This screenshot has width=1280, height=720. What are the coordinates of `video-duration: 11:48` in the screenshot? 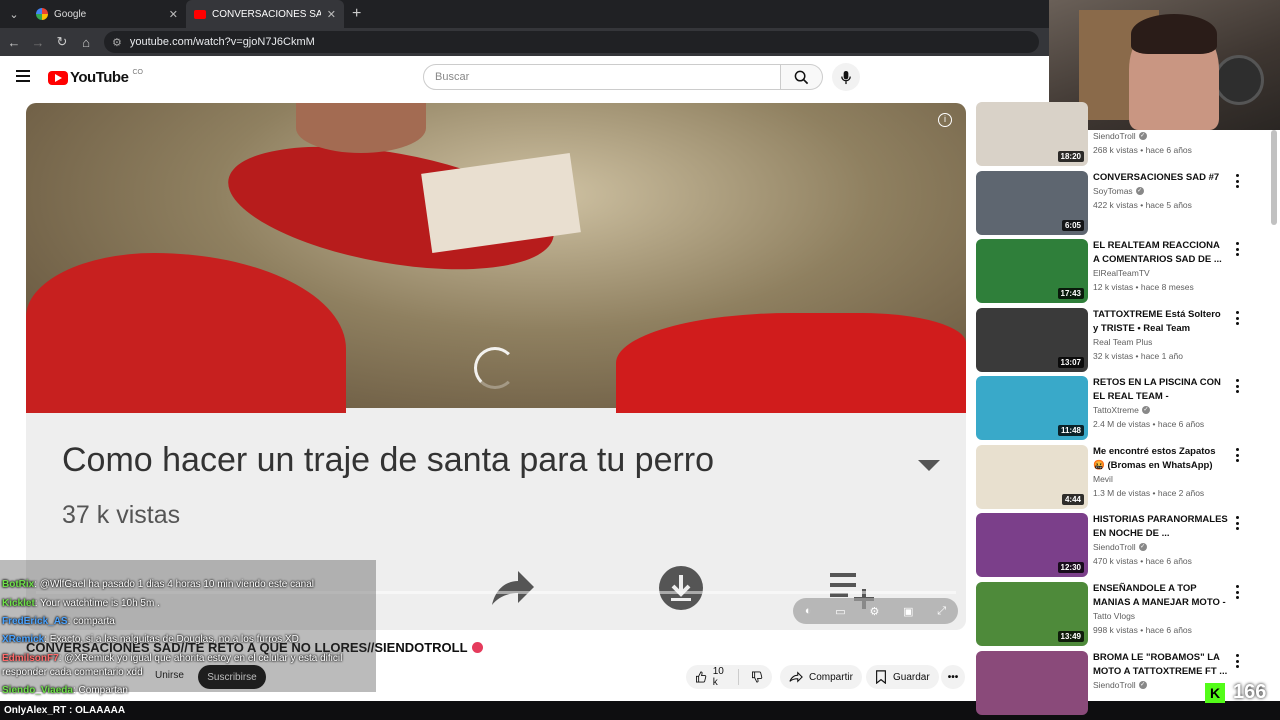 It's located at (1070, 430).